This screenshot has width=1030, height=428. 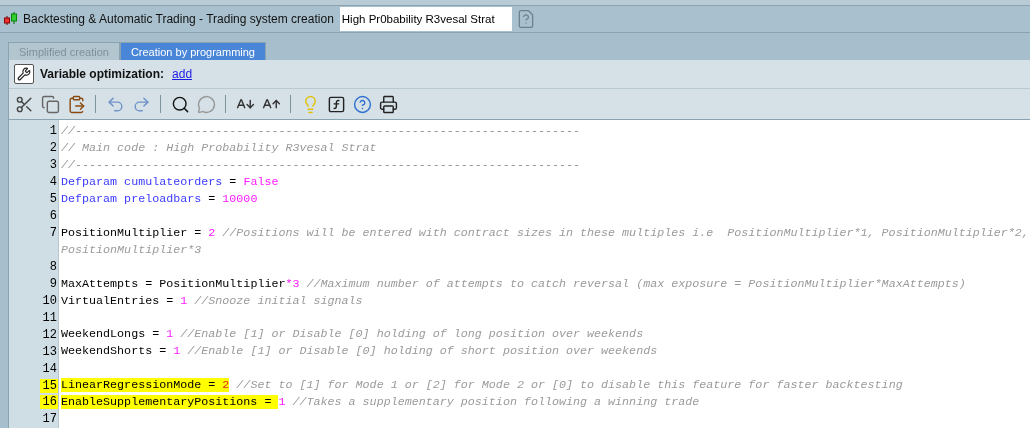 What do you see at coordinates (182, 74) in the screenshot?
I see `add-link: add` at bounding box center [182, 74].